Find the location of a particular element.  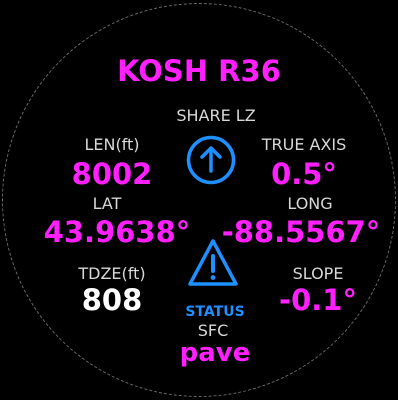

long-label: LONG is located at coordinates (310, 203).